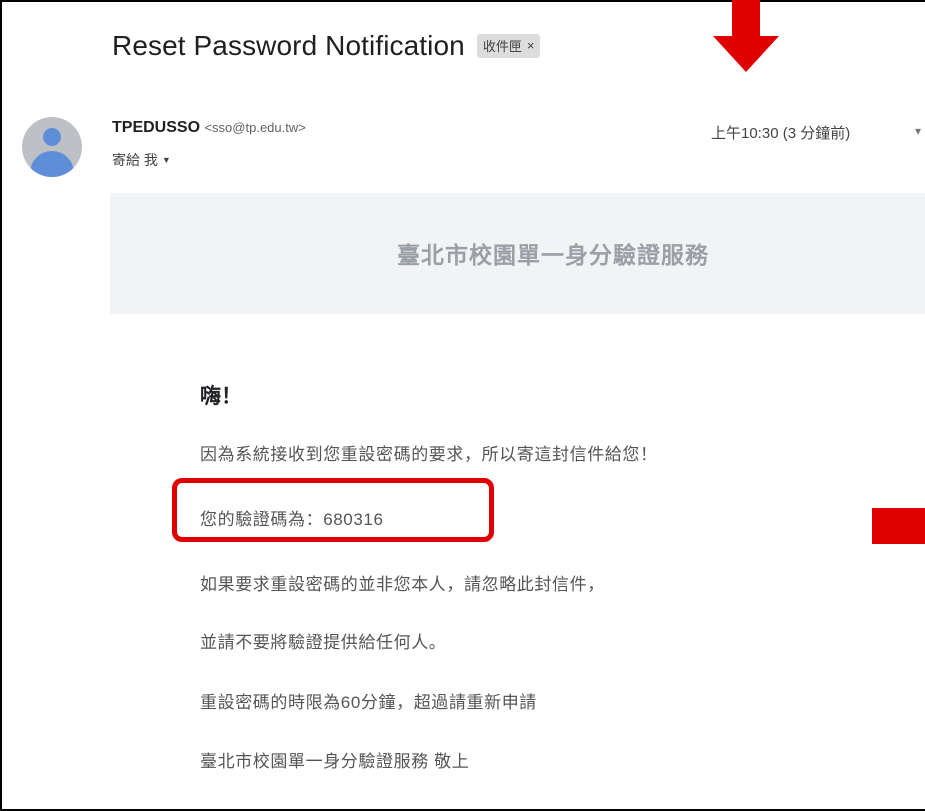 Image resolution: width=925 pixels, height=811 pixels. I want to click on avatar-head-shape, so click(52, 137).